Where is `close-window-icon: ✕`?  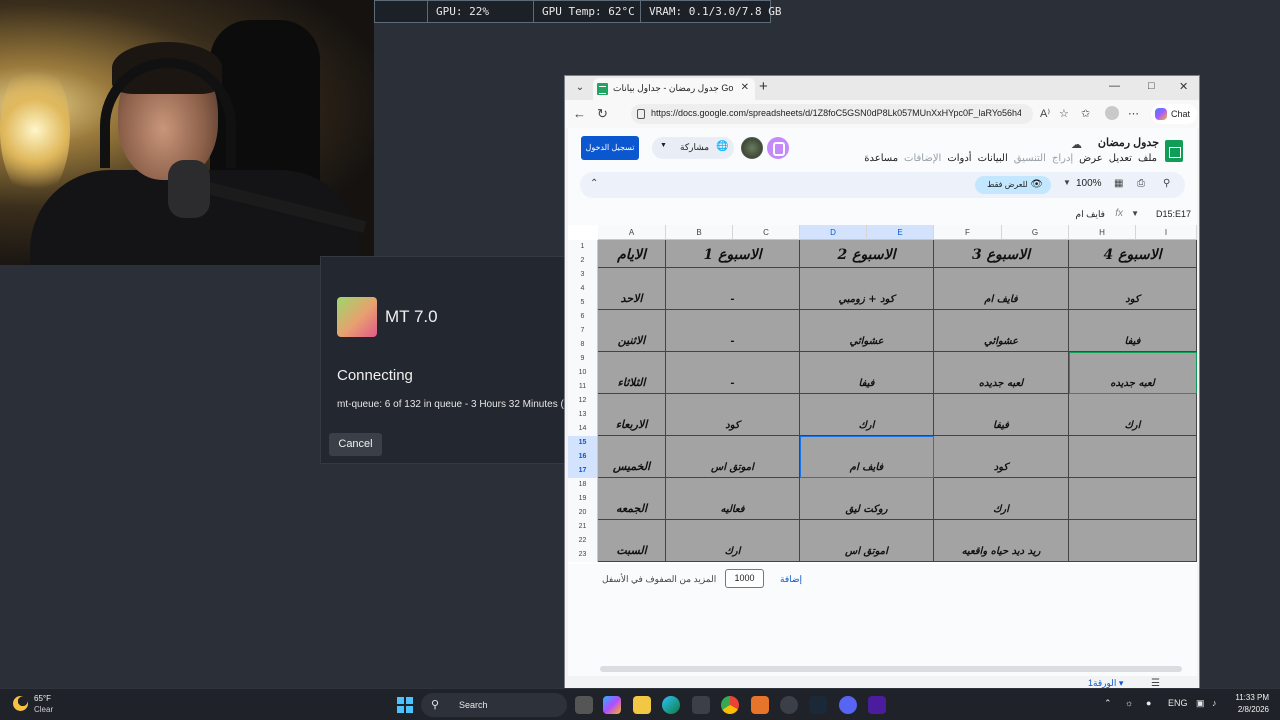 close-window-icon: ✕ is located at coordinates (1183, 86).